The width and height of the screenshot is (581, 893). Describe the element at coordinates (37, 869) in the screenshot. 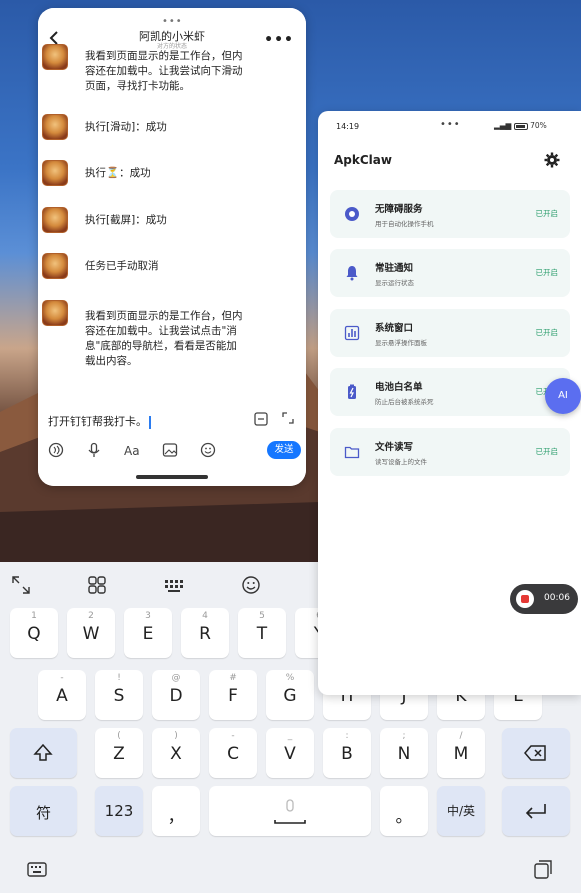

I see `keyboard-switch-icon` at that location.